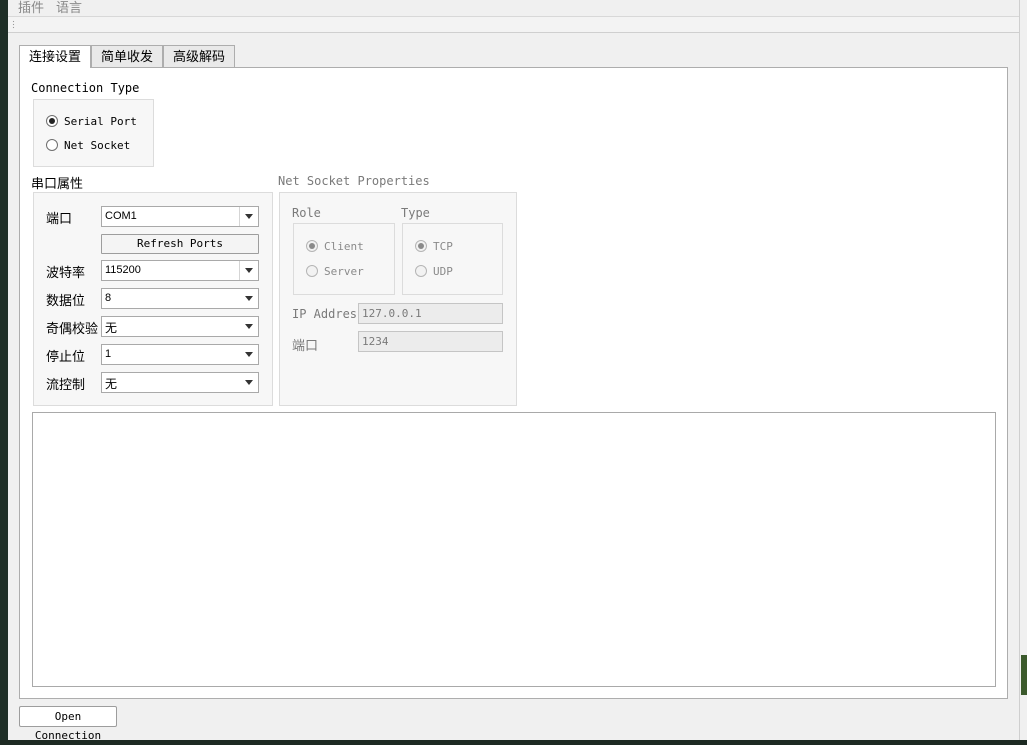 This screenshot has height=745, width=1027. Describe the element at coordinates (328, 314) in the screenshot. I see `ip-address-label: IP Address` at that location.